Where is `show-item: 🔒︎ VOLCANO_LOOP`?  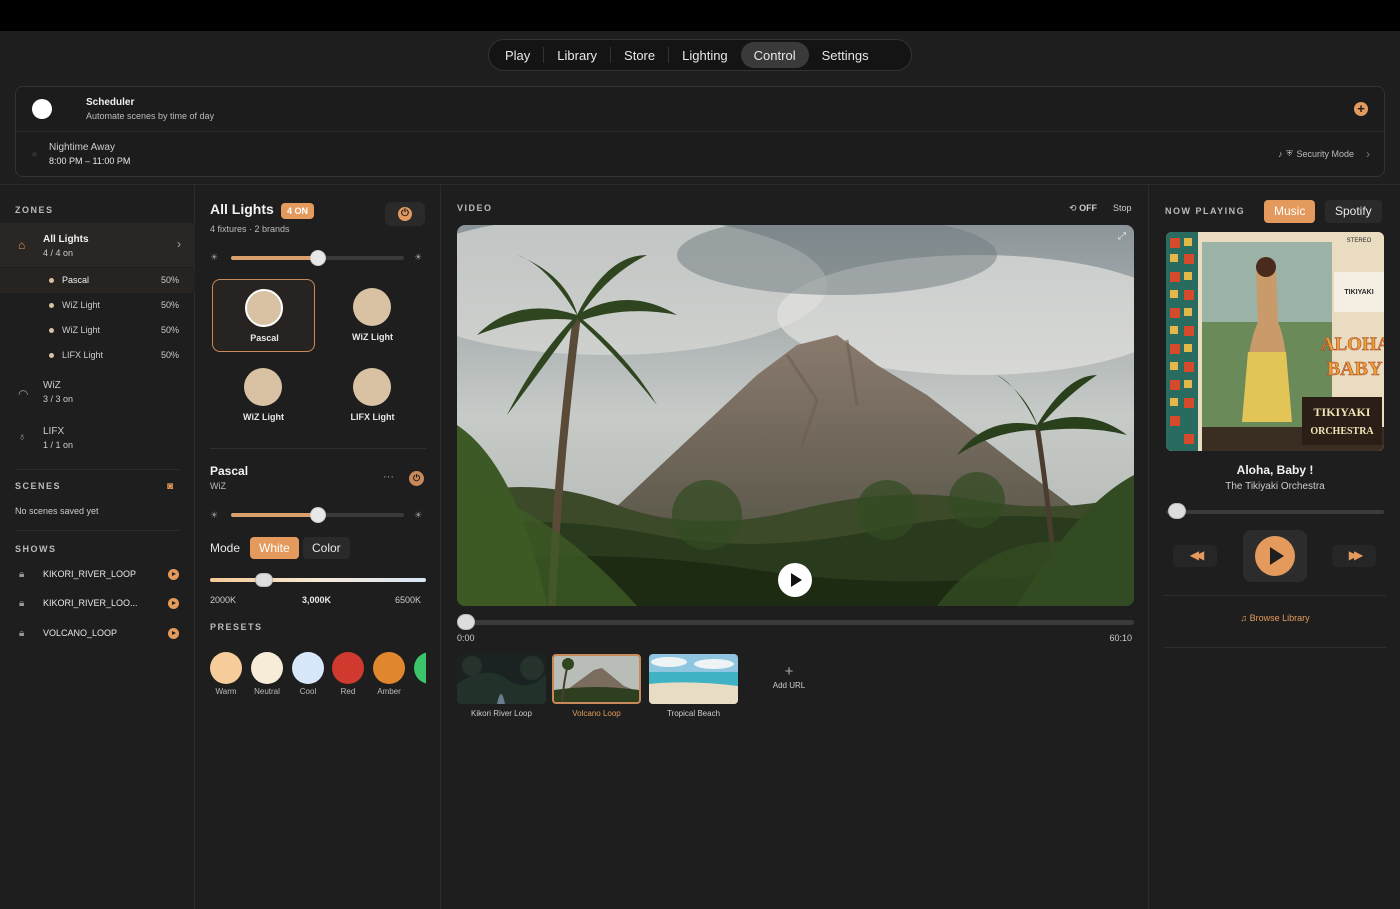
show-item: 🔒︎ VOLCANO_LOOP is located at coordinates (97, 634).